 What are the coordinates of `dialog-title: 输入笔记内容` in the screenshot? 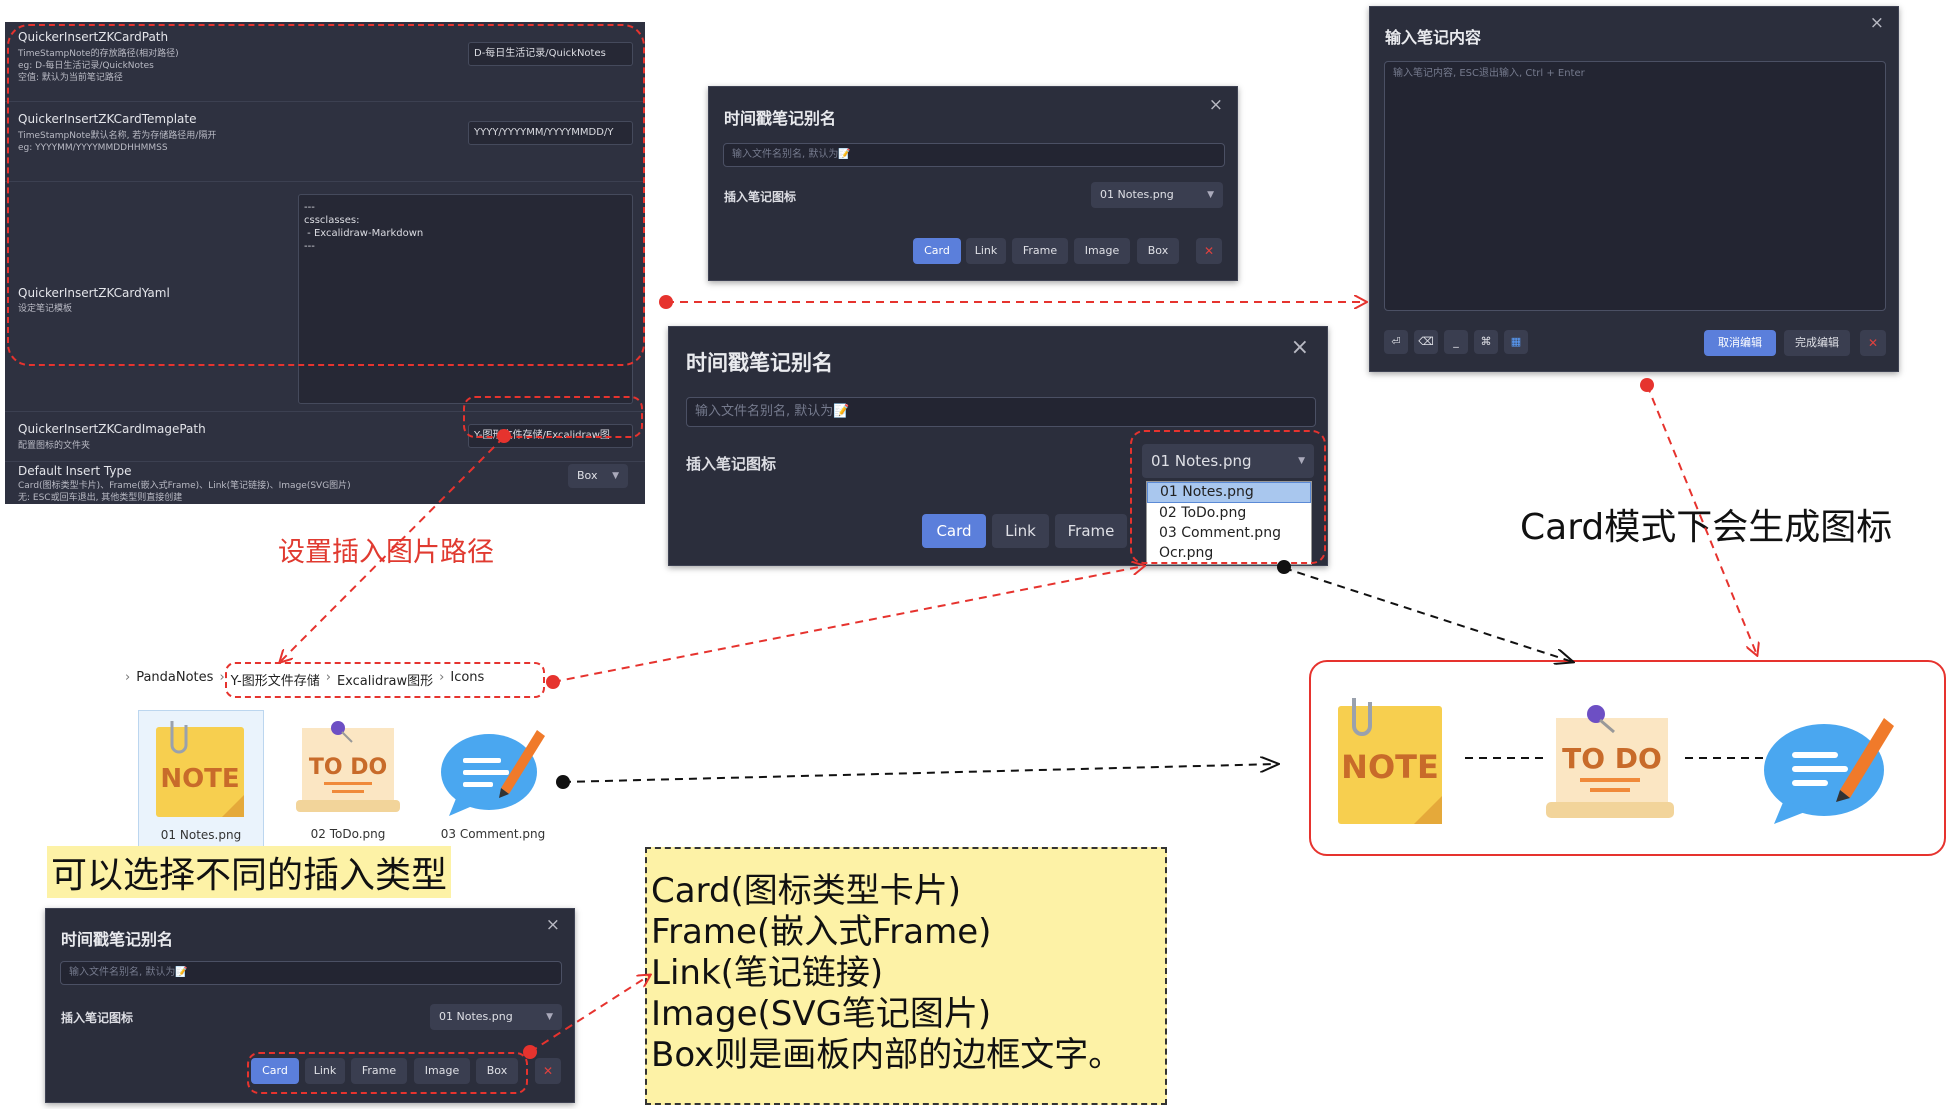 It's located at (1433, 37).